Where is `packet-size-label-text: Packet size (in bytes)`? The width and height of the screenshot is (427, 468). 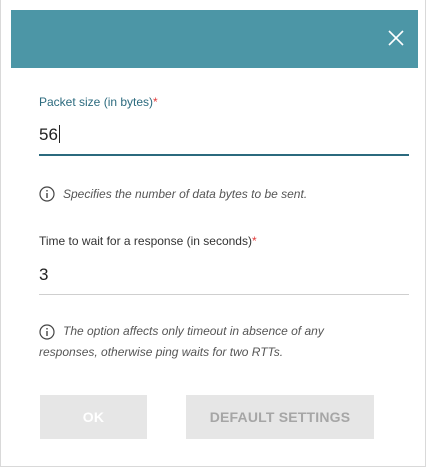
packet-size-label-text: Packet size (in bytes) is located at coordinates (96, 102).